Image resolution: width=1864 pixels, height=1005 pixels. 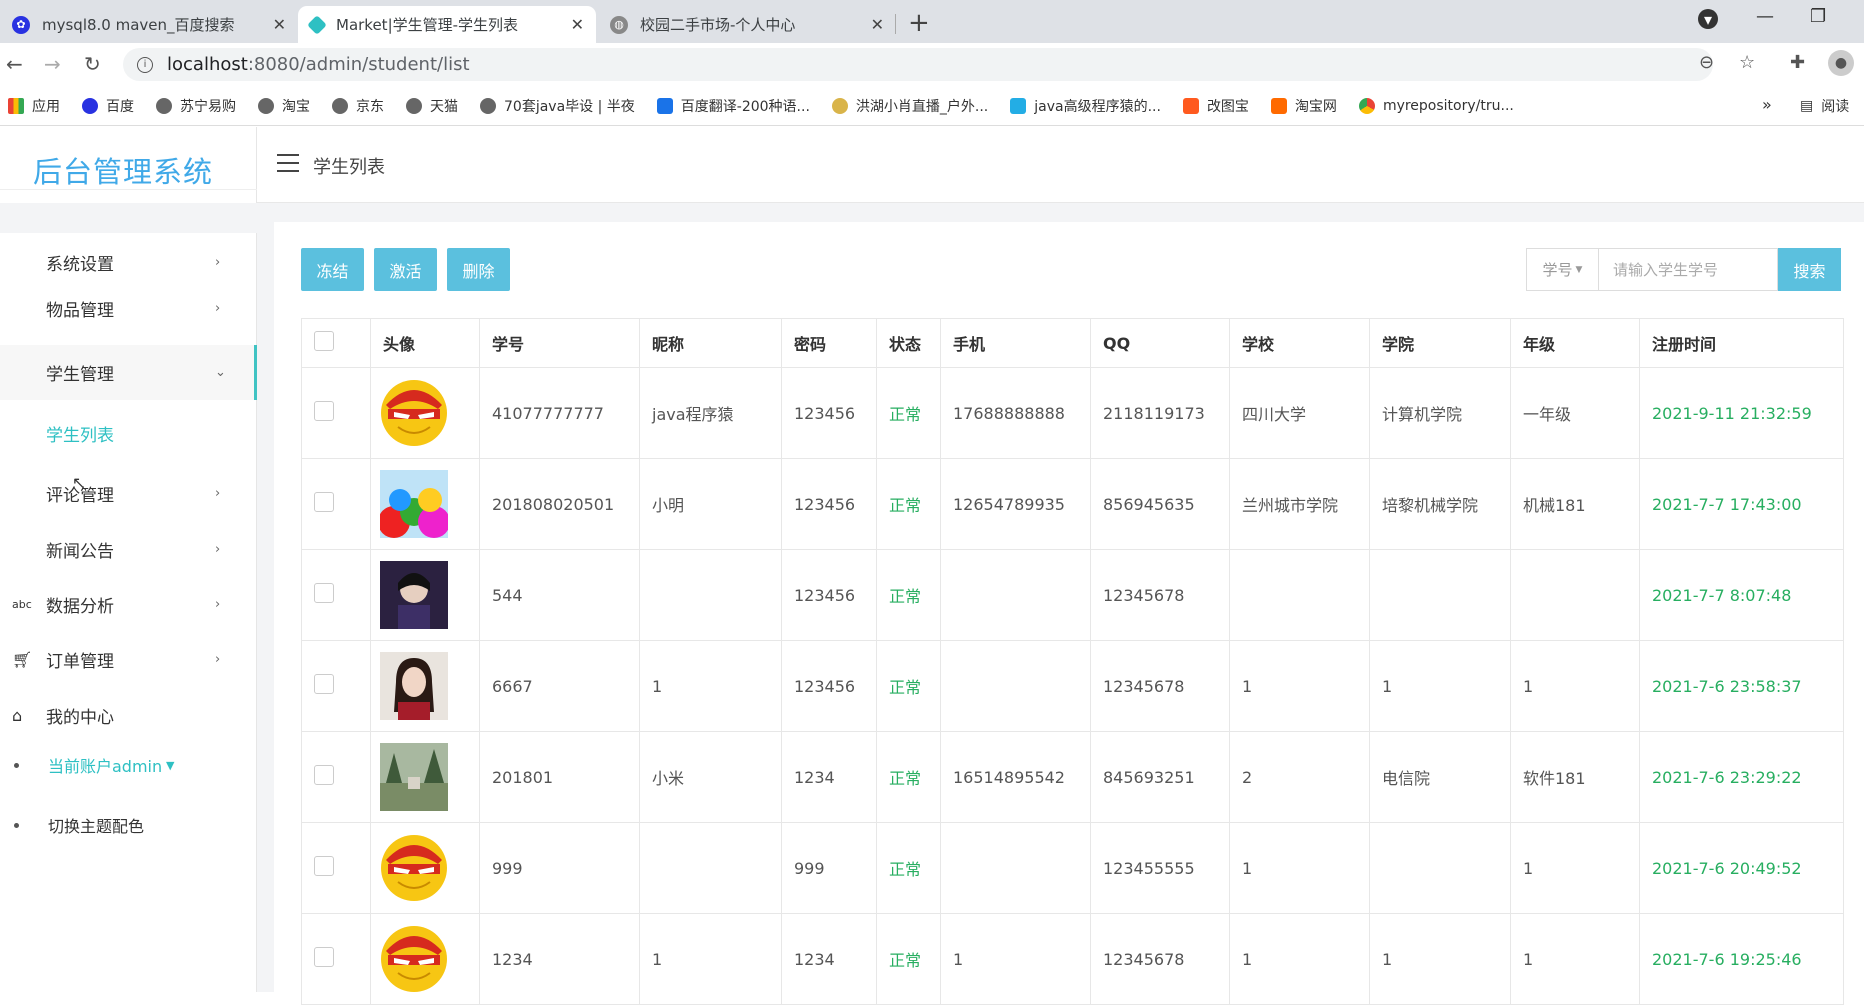 What do you see at coordinates (14, 64) in the screenshot?
I see `back-arrow-icon: ←` at bounding box center [14, 64].